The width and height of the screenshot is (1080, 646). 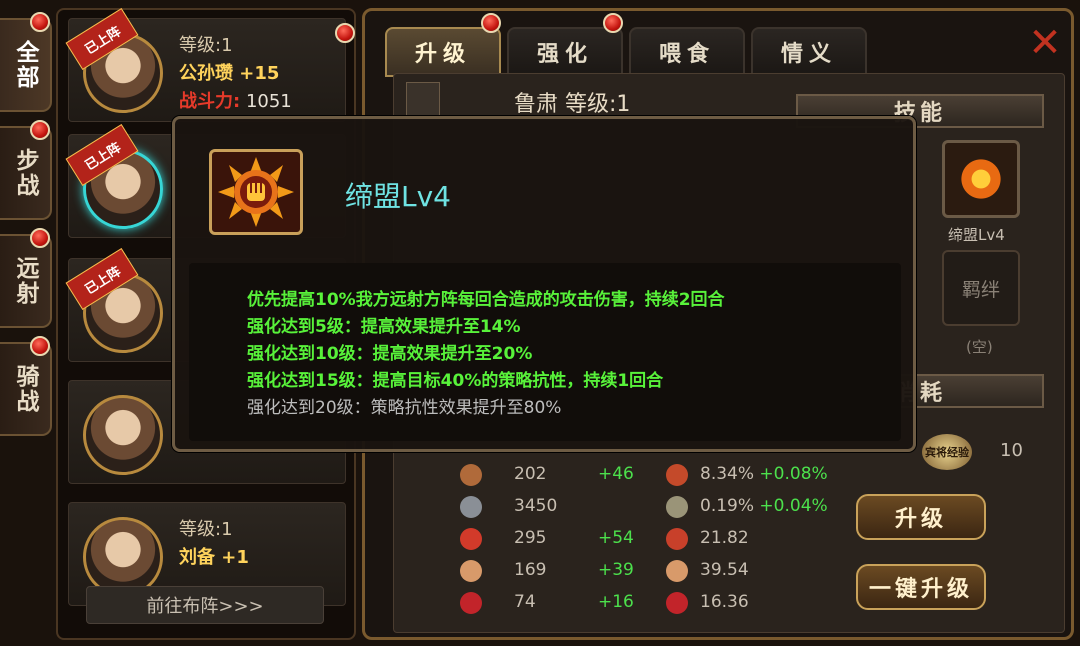 What do you see at coordinates (398, 196) in the screenshot?
I see `skill-title: 缔盟Lv4` at bounding box center [398, 196].